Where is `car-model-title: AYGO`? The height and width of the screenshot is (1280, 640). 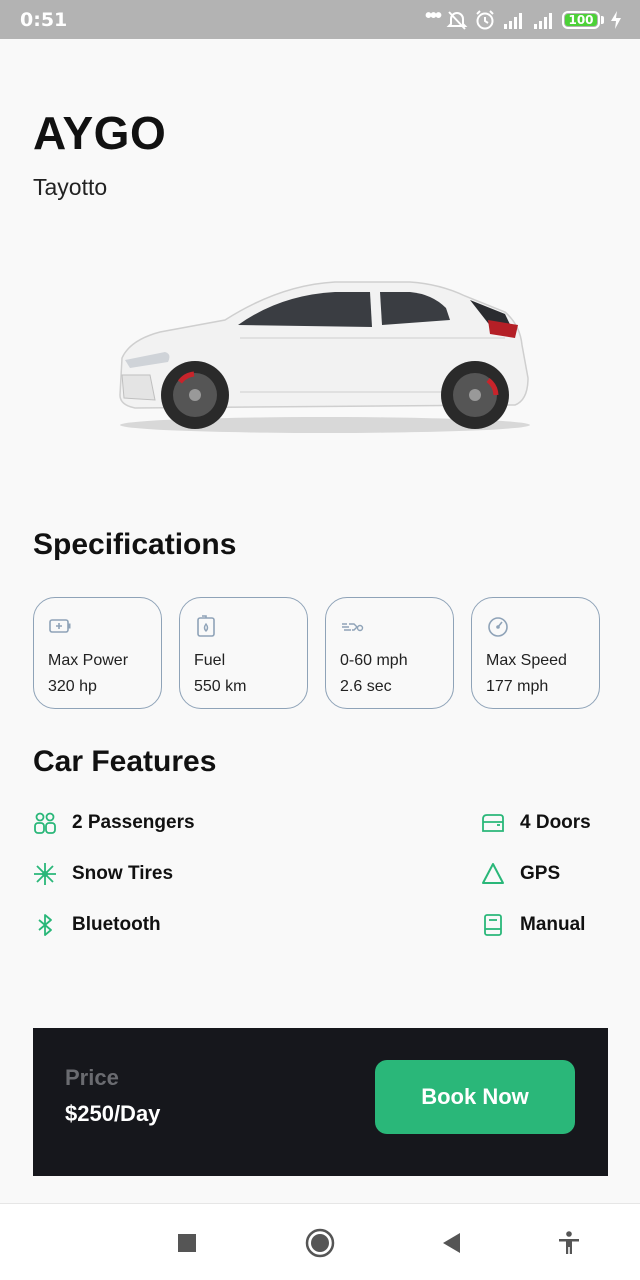
car-model-title: AYGO is located at coordinates (100, 133).